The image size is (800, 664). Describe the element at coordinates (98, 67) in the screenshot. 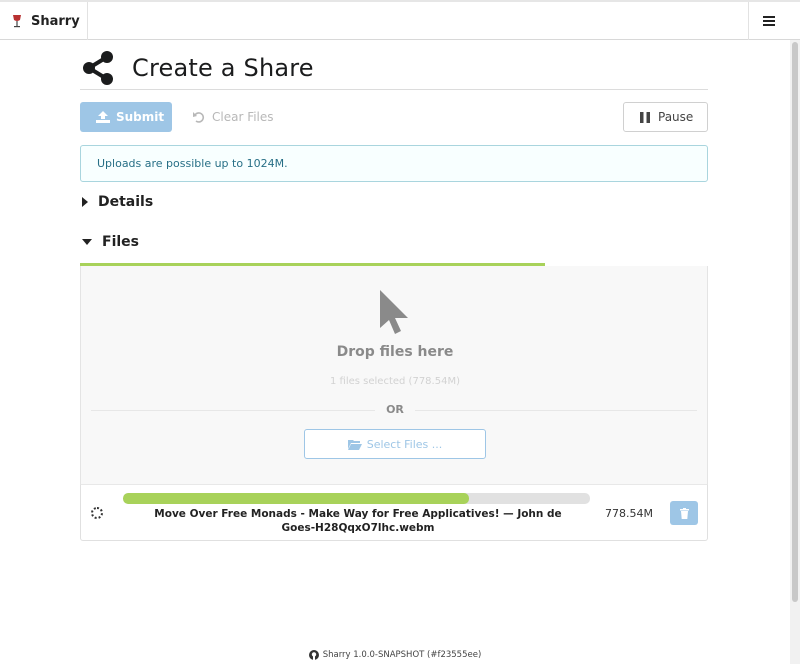

I see `share-icon` at that location.